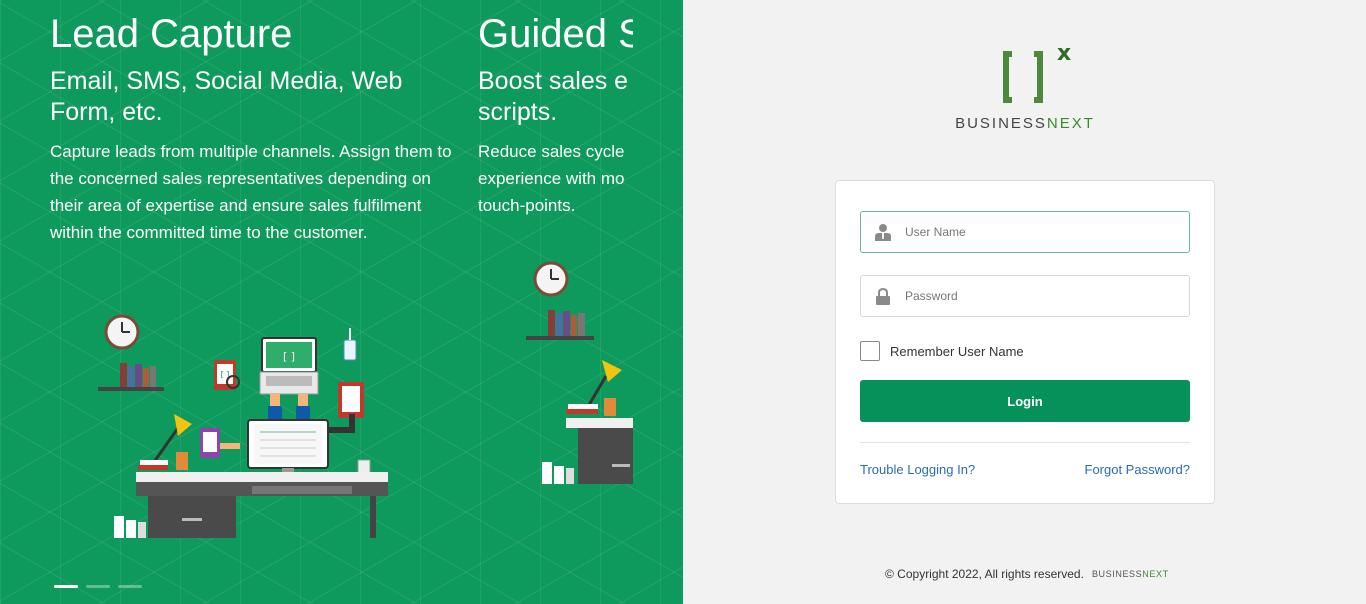 The width and height of the screenshot is (1366, 604). What do you see at coordinates (1040, 232) in the screenshot?
I see `username-input` at bounding box center [1040, 232].